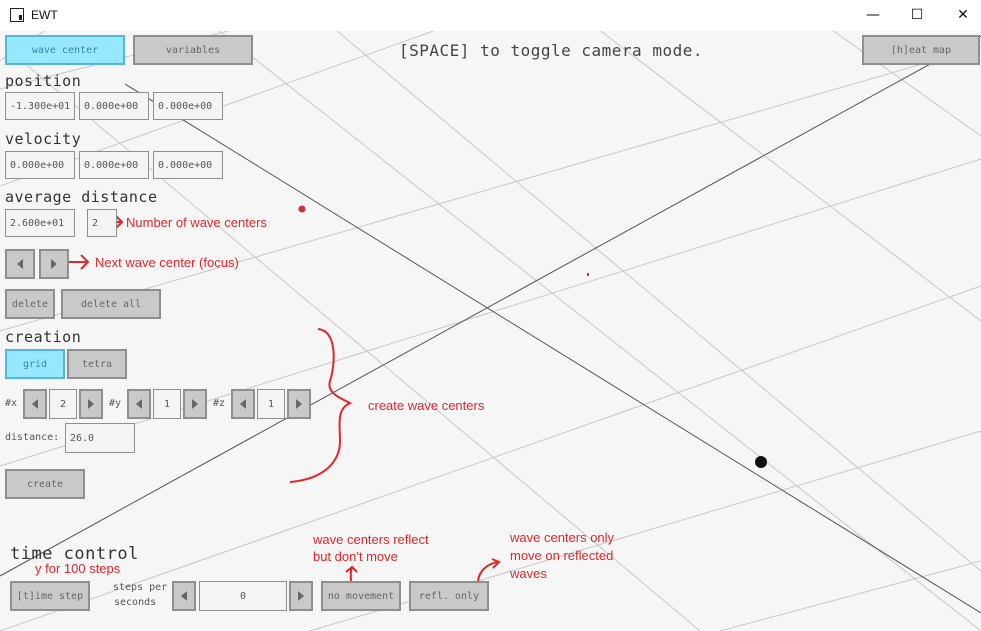  I want to click on y-decrement-button, so click(139, 404).